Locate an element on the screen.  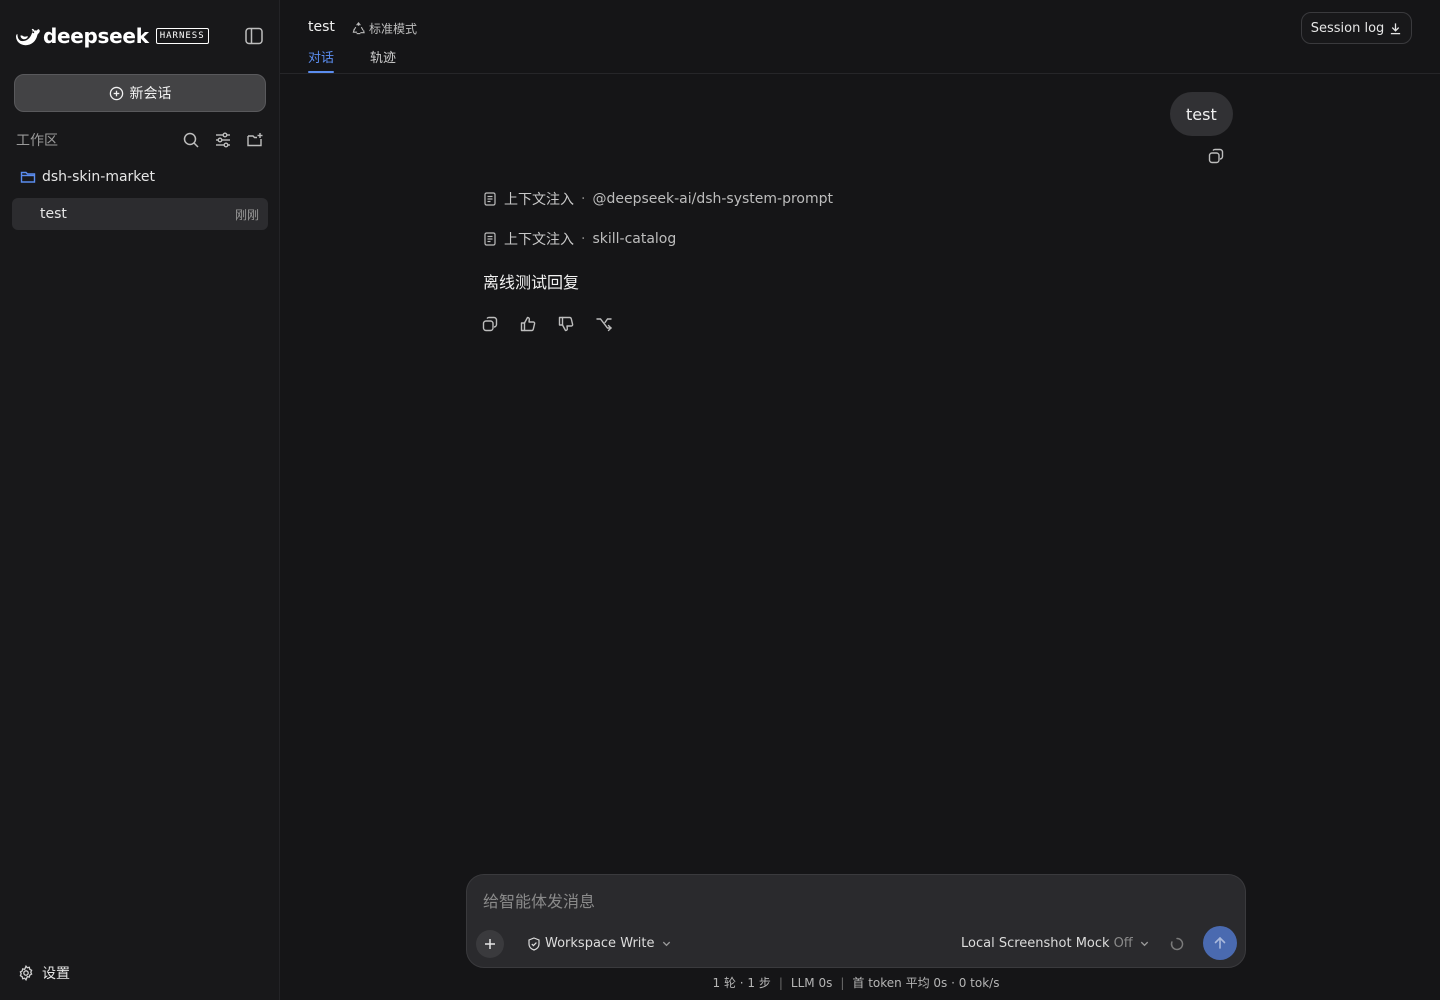
settings-button: 设置 is located at coordinates (44, 973).